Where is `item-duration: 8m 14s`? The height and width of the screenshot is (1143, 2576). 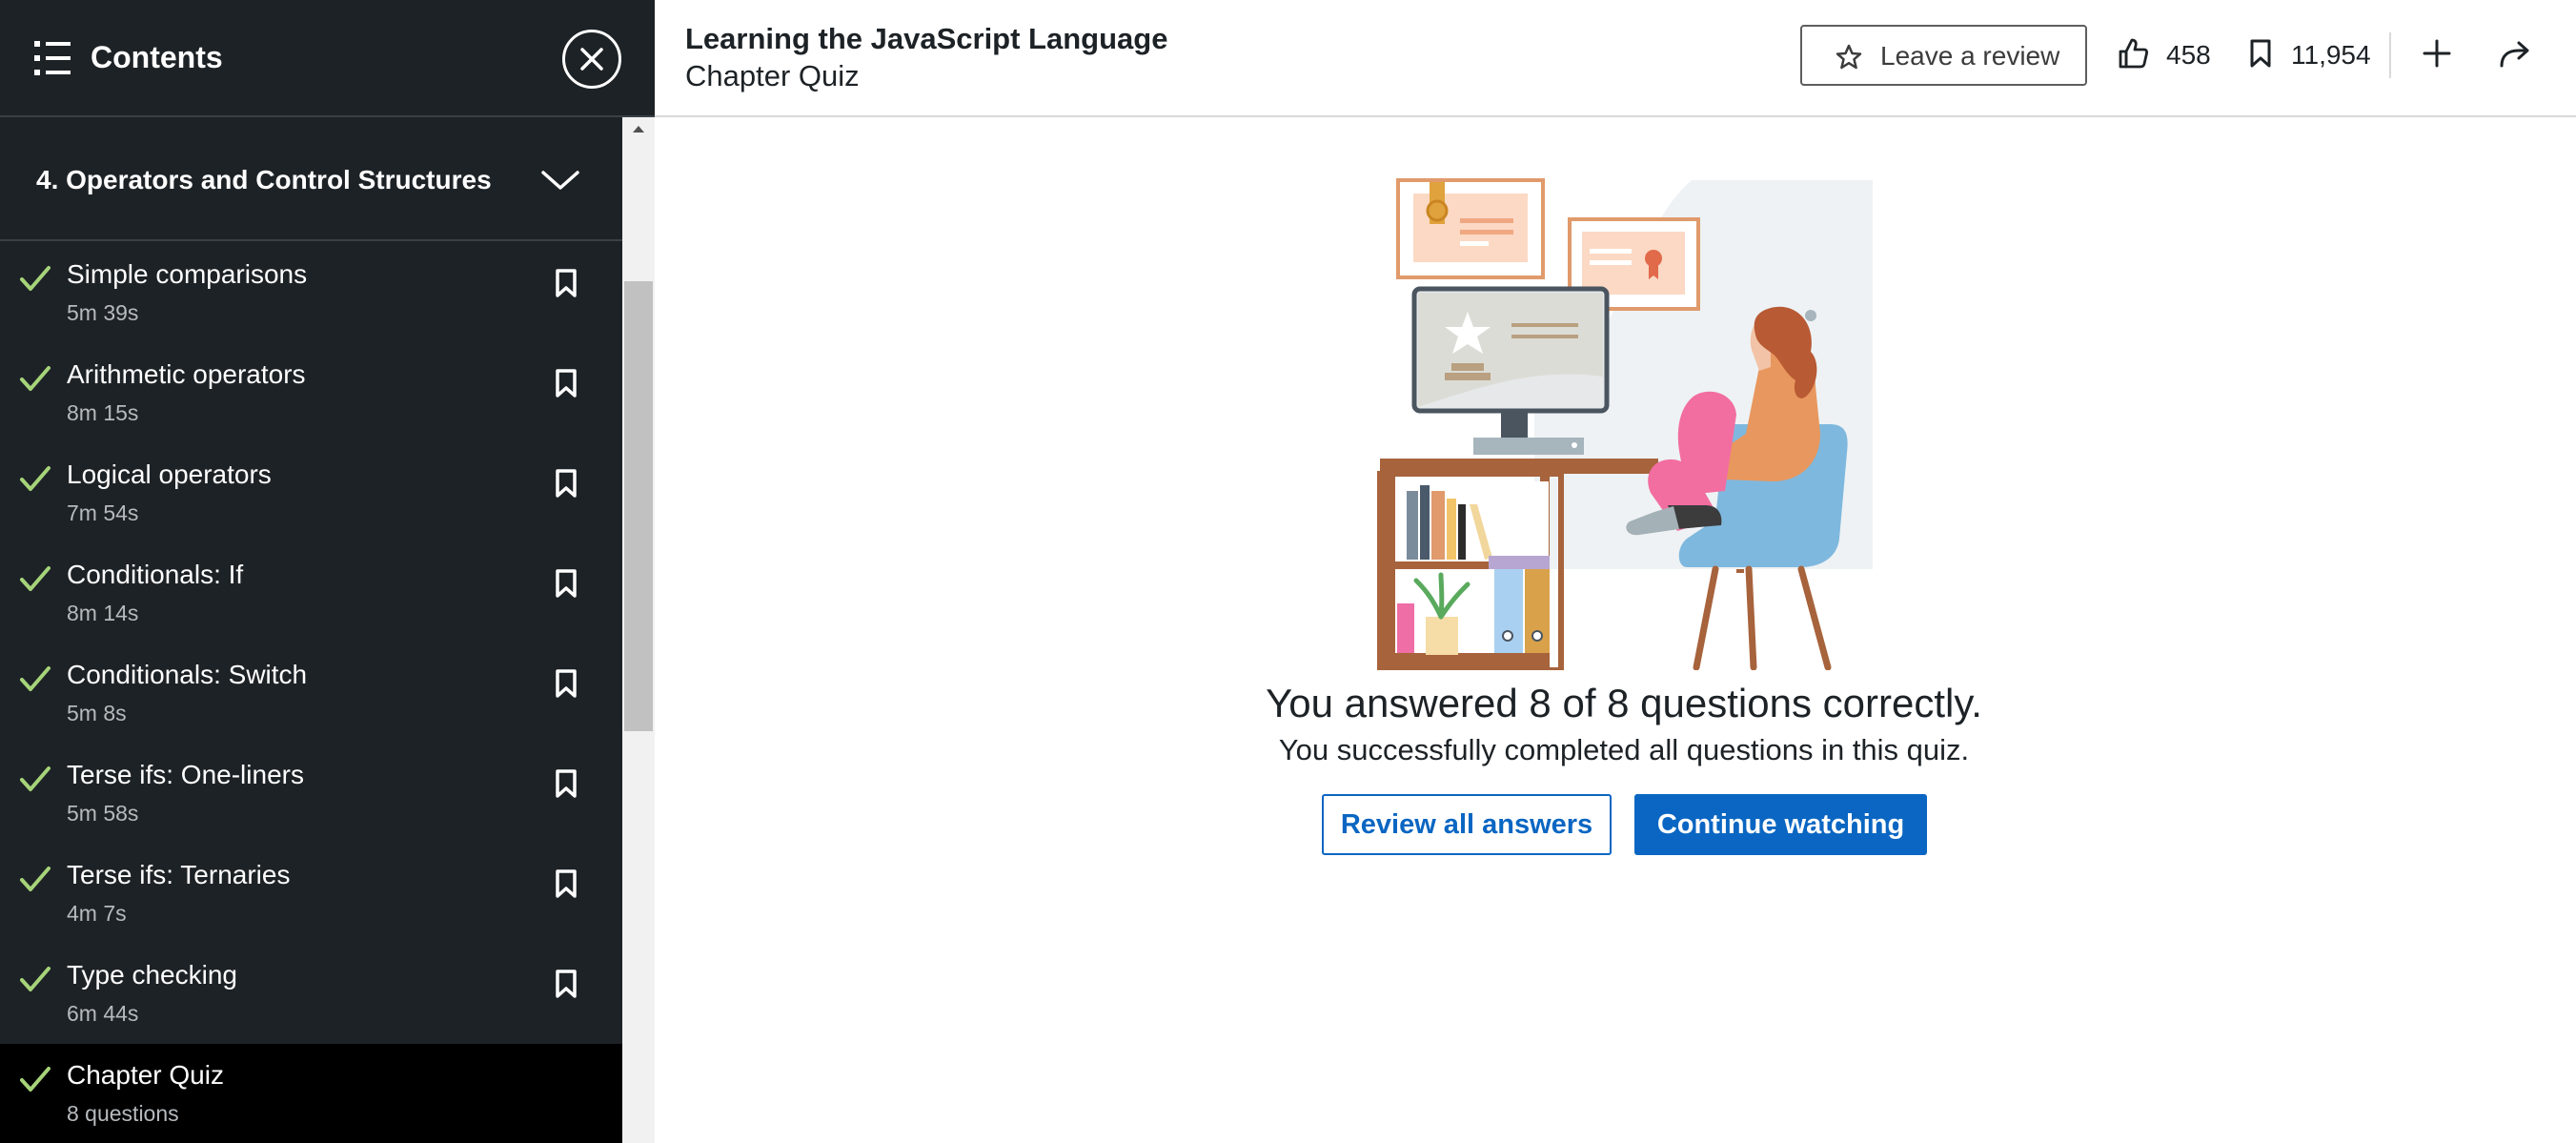
item-duration: 8m 14s is located at coordinates (103, 613).